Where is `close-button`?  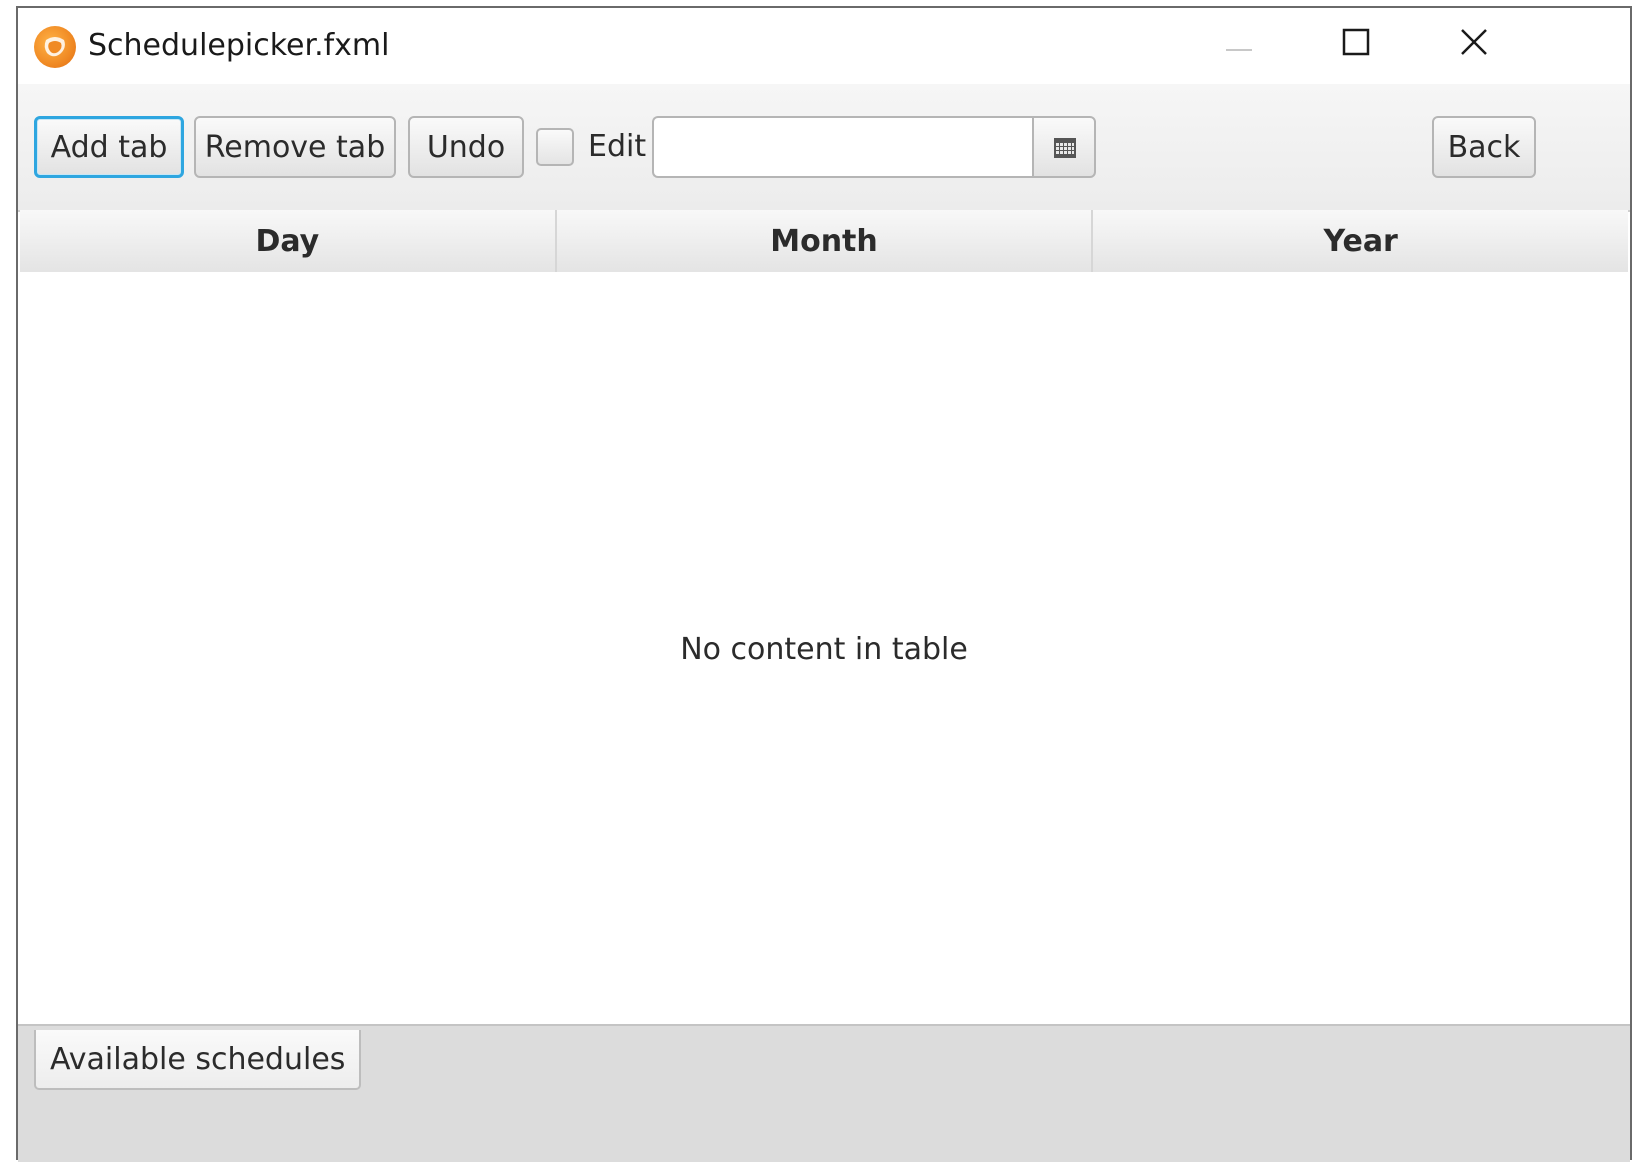 close-button is located at coordinates (1474, 44).